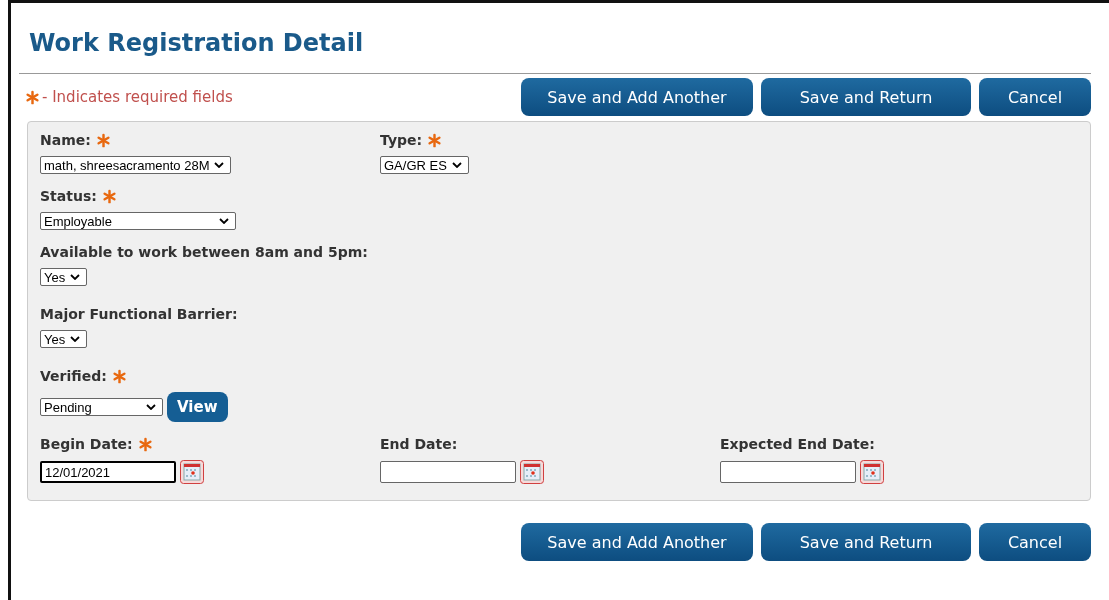 This screenshot has width=1109, height=600. I want to click on field-label: Name:, so click(65, 140).